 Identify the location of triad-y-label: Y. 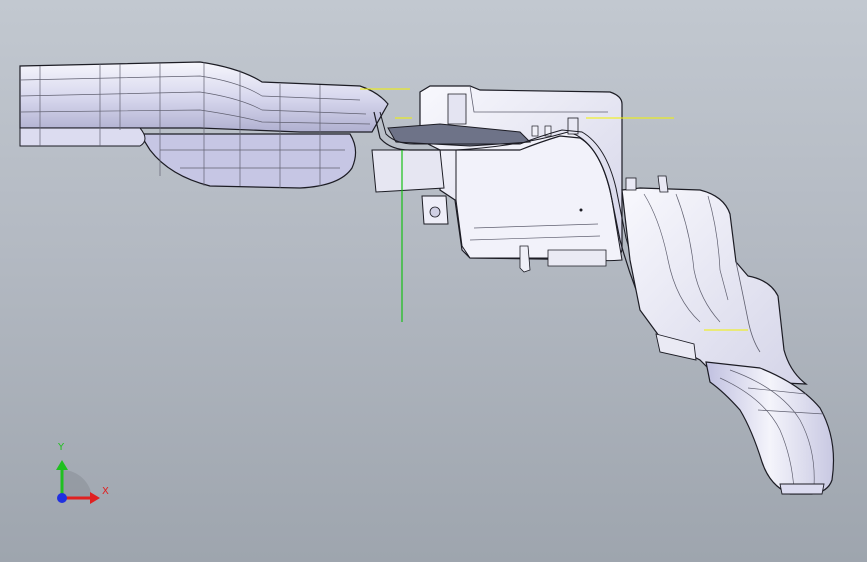
(61, 447).